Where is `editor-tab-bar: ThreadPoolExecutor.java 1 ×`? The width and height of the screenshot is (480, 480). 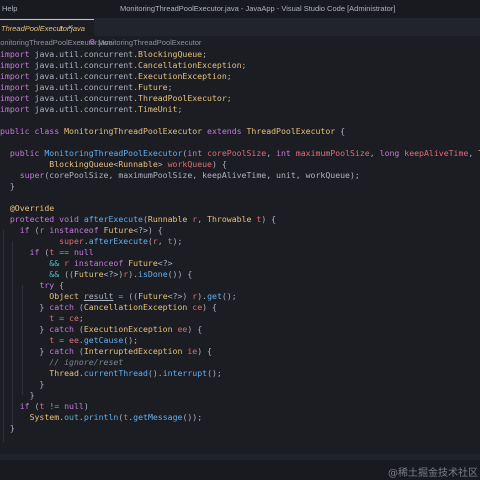
editor-tab-bar: ThreadPoolExecutor.java 1 × is located at coordinates (240, 28).